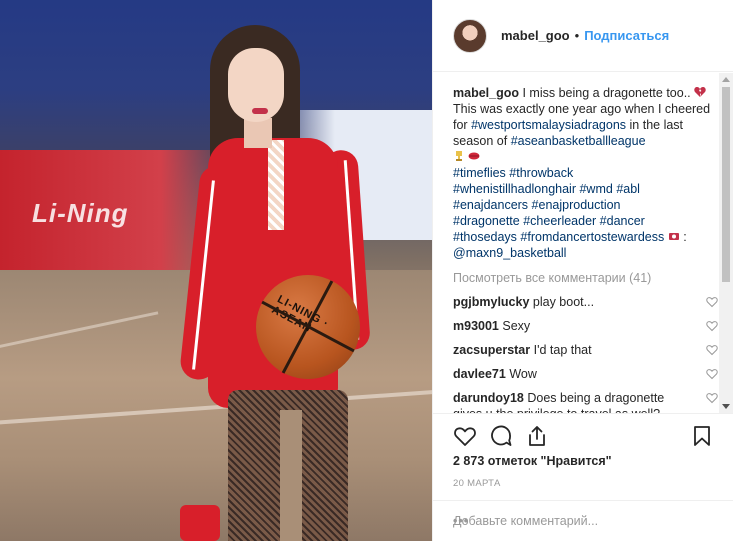 The image size is (733, 541). What do you see at coordinates (200, 523) in the screenshot?
I see `red-sock` at bounding box center [200, 523].